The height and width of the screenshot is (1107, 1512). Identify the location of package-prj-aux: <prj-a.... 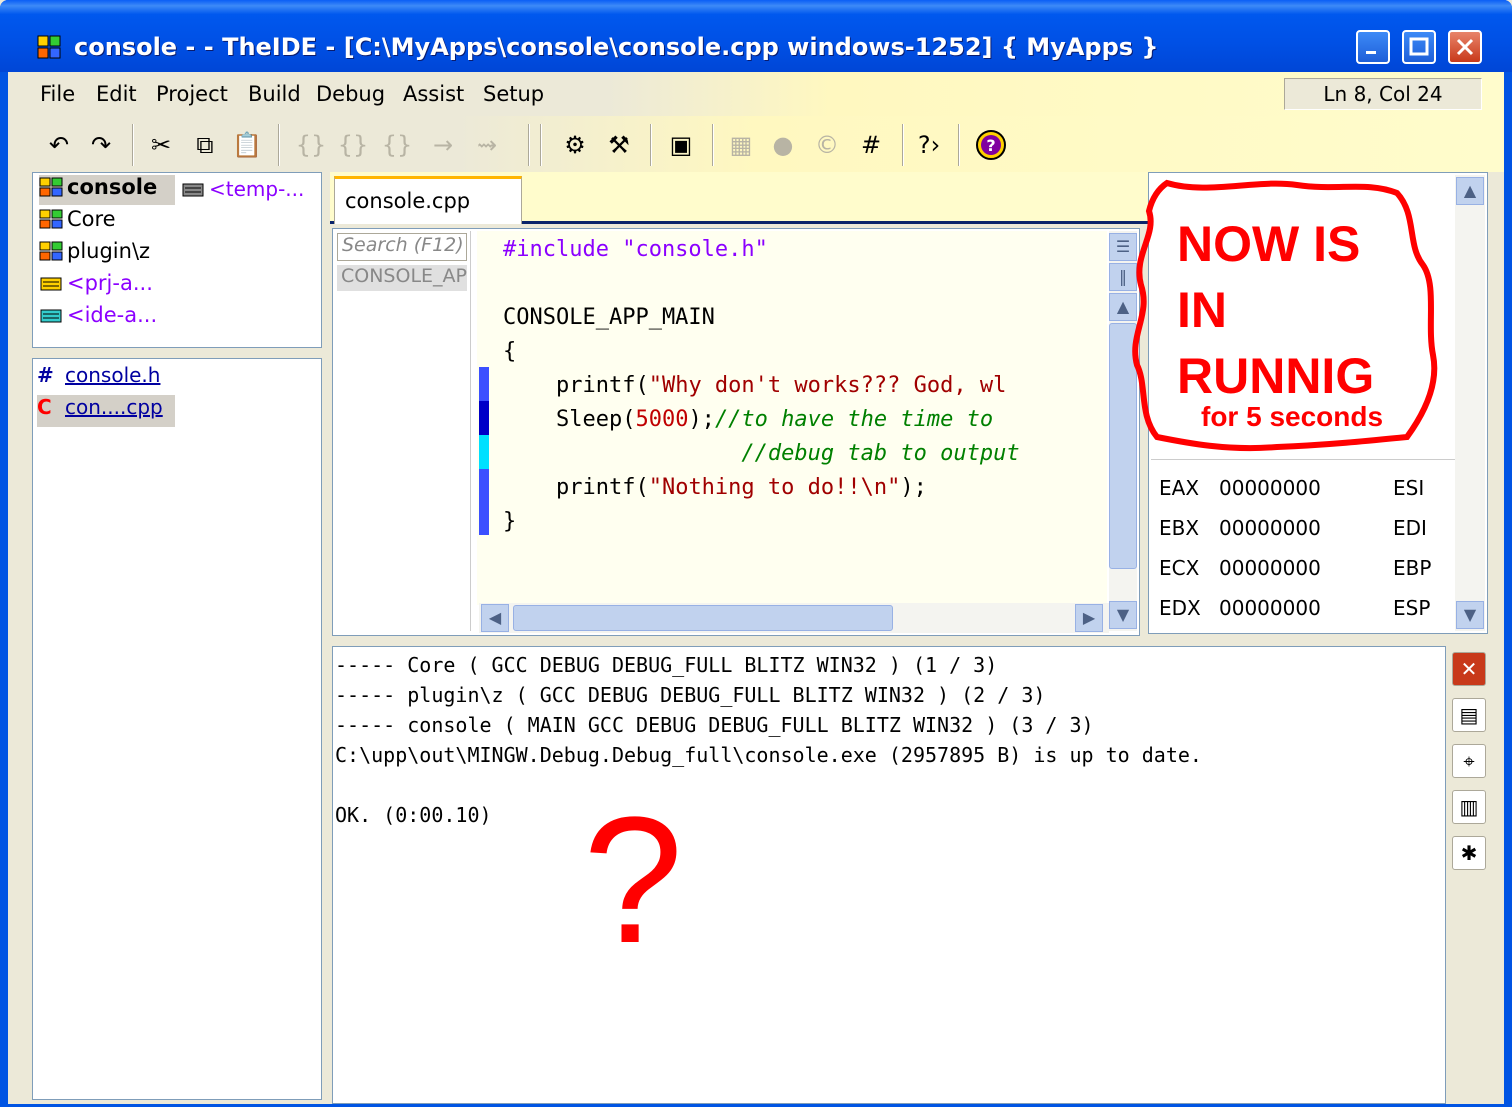
(96, 286).